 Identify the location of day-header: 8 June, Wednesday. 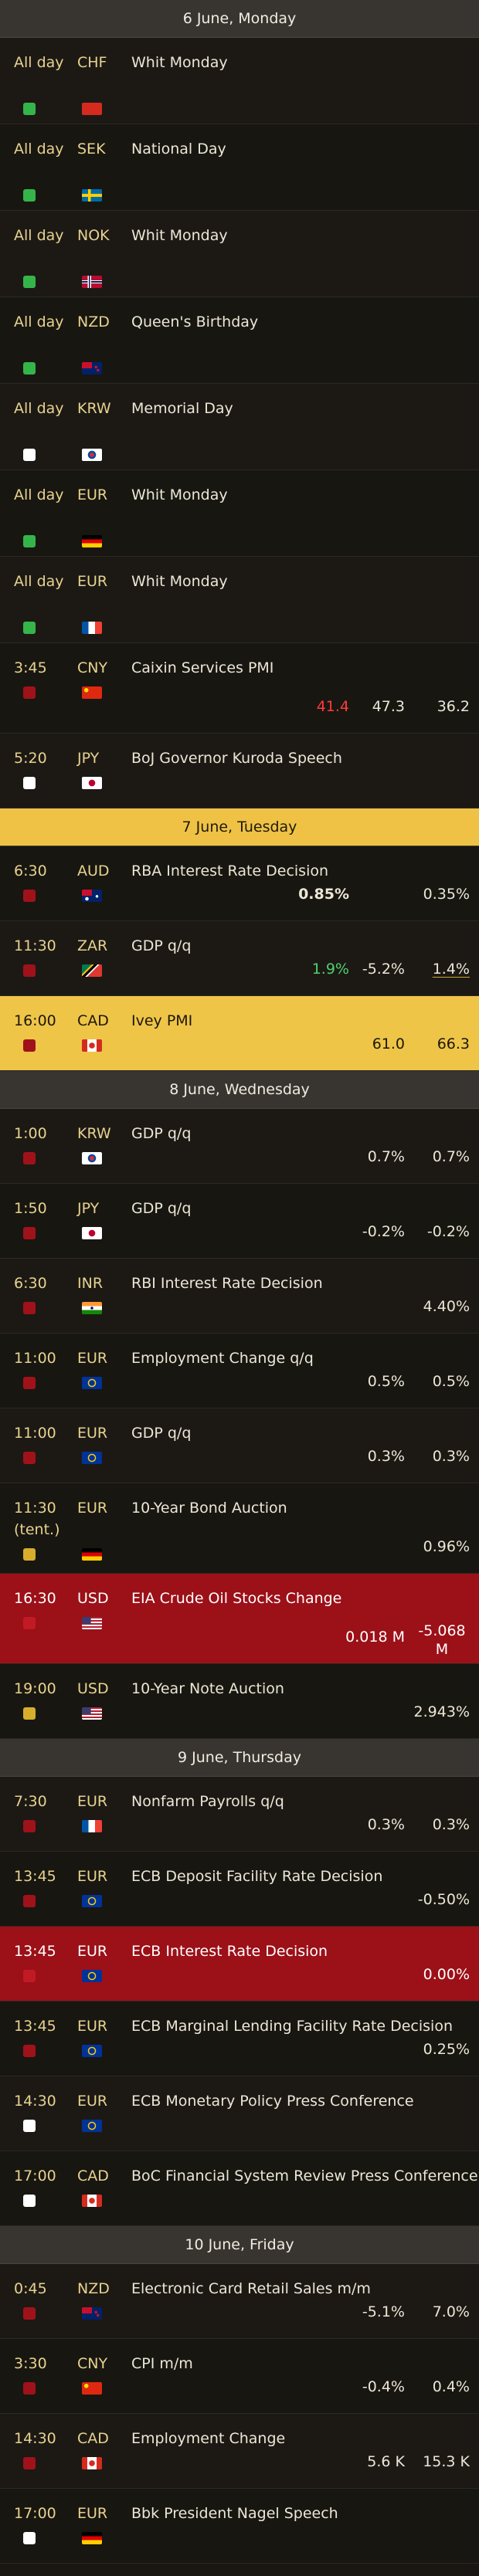
(239, 1090).